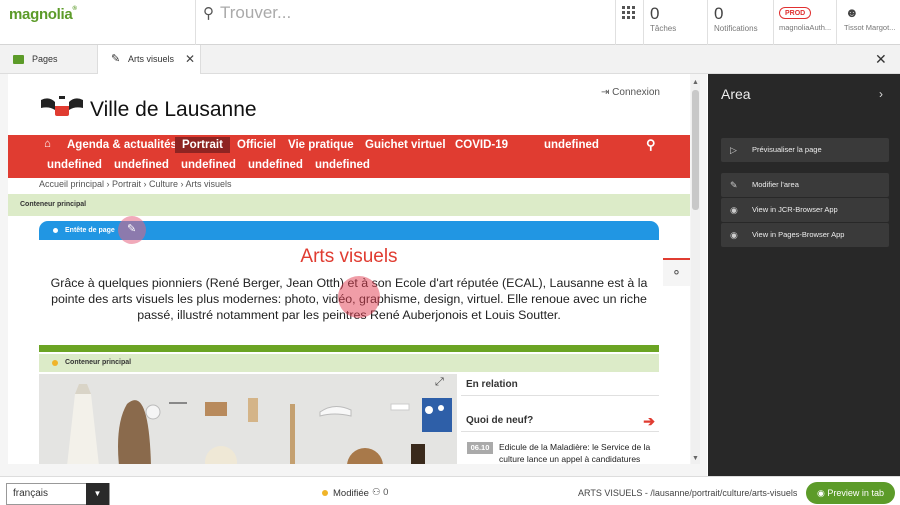 This screenshot has height=505, width=900. What do you see at coordinates (636, 92) in the screenshot?
I see `login-label: Connexion` at bounding box center [636, 92].